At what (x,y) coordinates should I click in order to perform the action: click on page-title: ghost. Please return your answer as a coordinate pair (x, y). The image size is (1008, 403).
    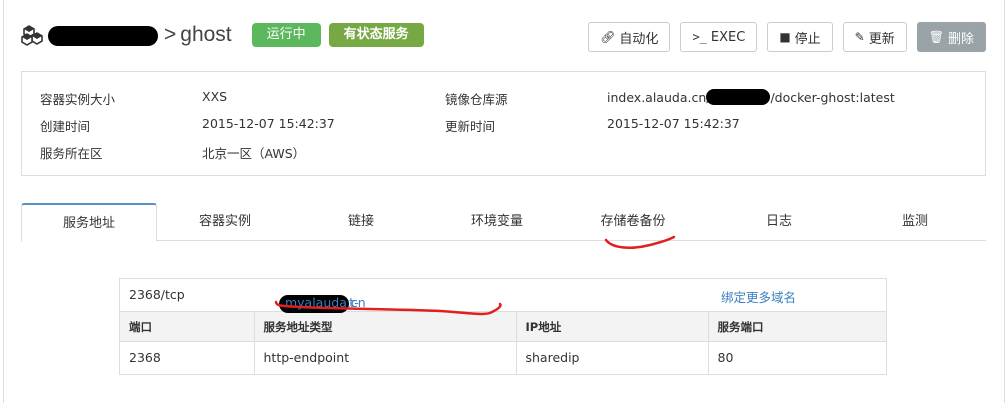
    Looking at the image, I should click on (206, 34).